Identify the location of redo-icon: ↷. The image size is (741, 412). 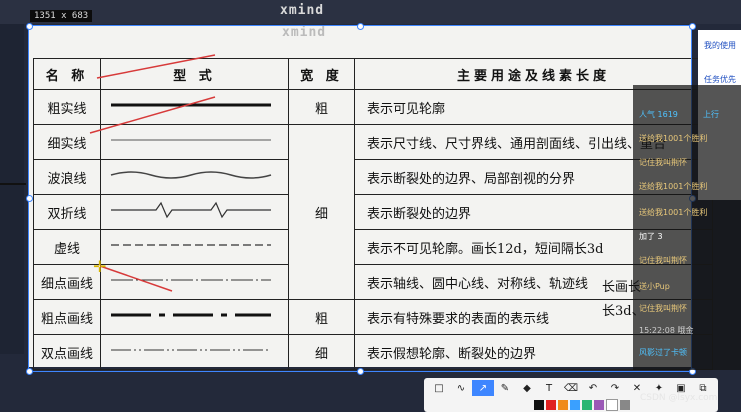
(615, 388).